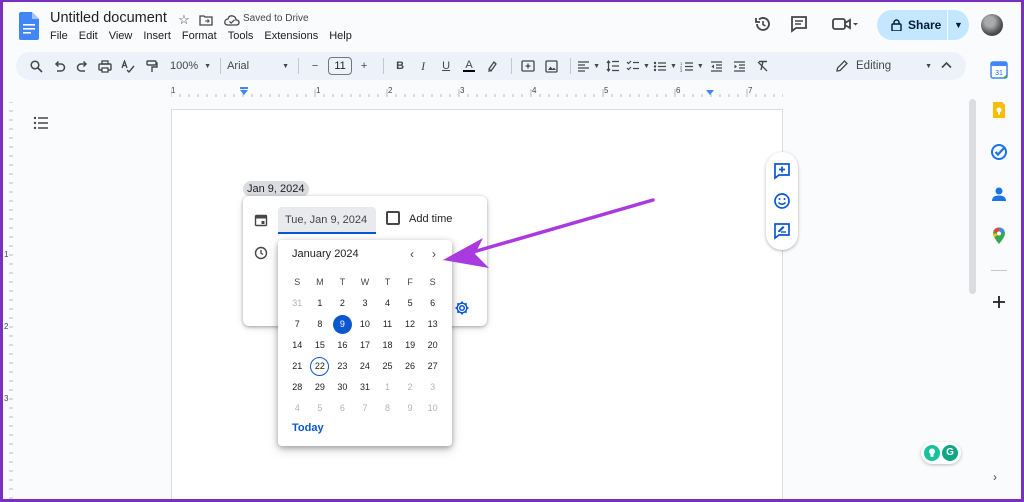 The height and width of the screenshot is (502, 1024). What do you see at coordinates (36, 66) in the screenshot?
I see `search-menus-icon` at bounding box center [36, 66].